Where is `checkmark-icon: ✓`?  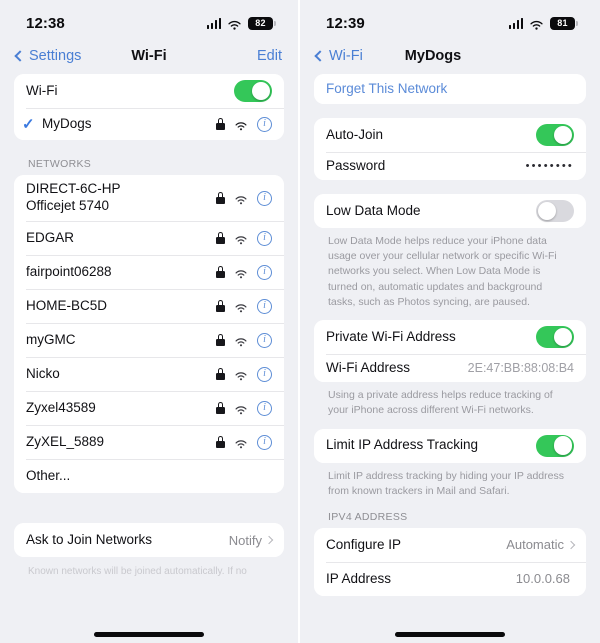
checkmark-icon: ✓ is located at coordinates (28, 124).